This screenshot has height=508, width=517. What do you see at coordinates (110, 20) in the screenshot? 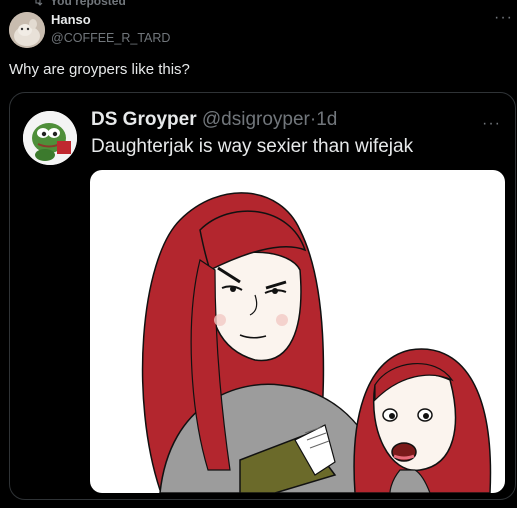
I see `author-name: Hanso` at bounding box center [110, 20].